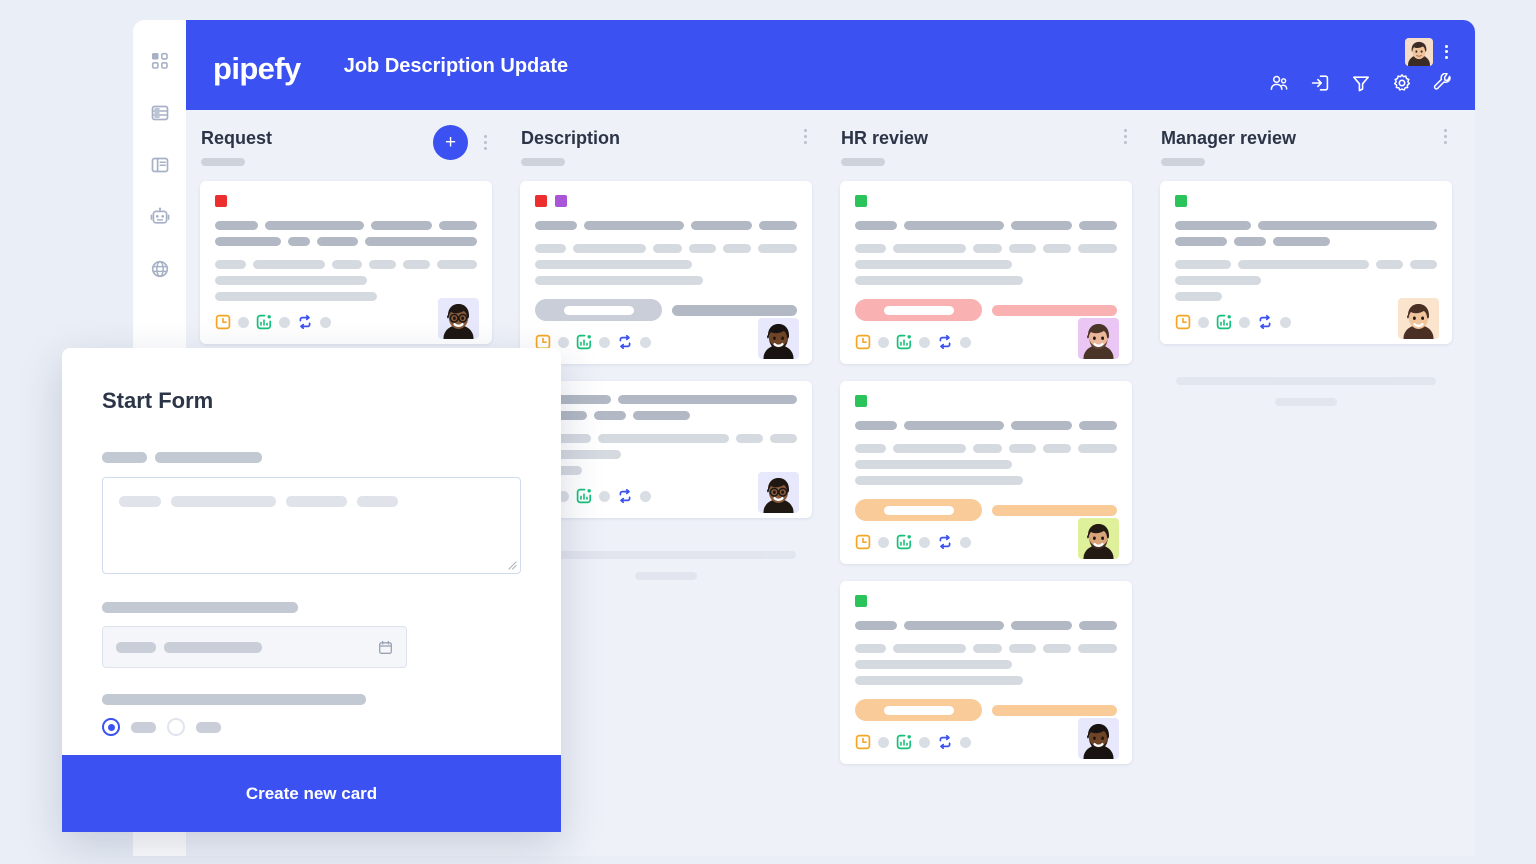 The image size is (1536, 864). Describe the element at coordinates (160, 61) in the screenshot. I see `sidebar-item-dashboard` at that location.